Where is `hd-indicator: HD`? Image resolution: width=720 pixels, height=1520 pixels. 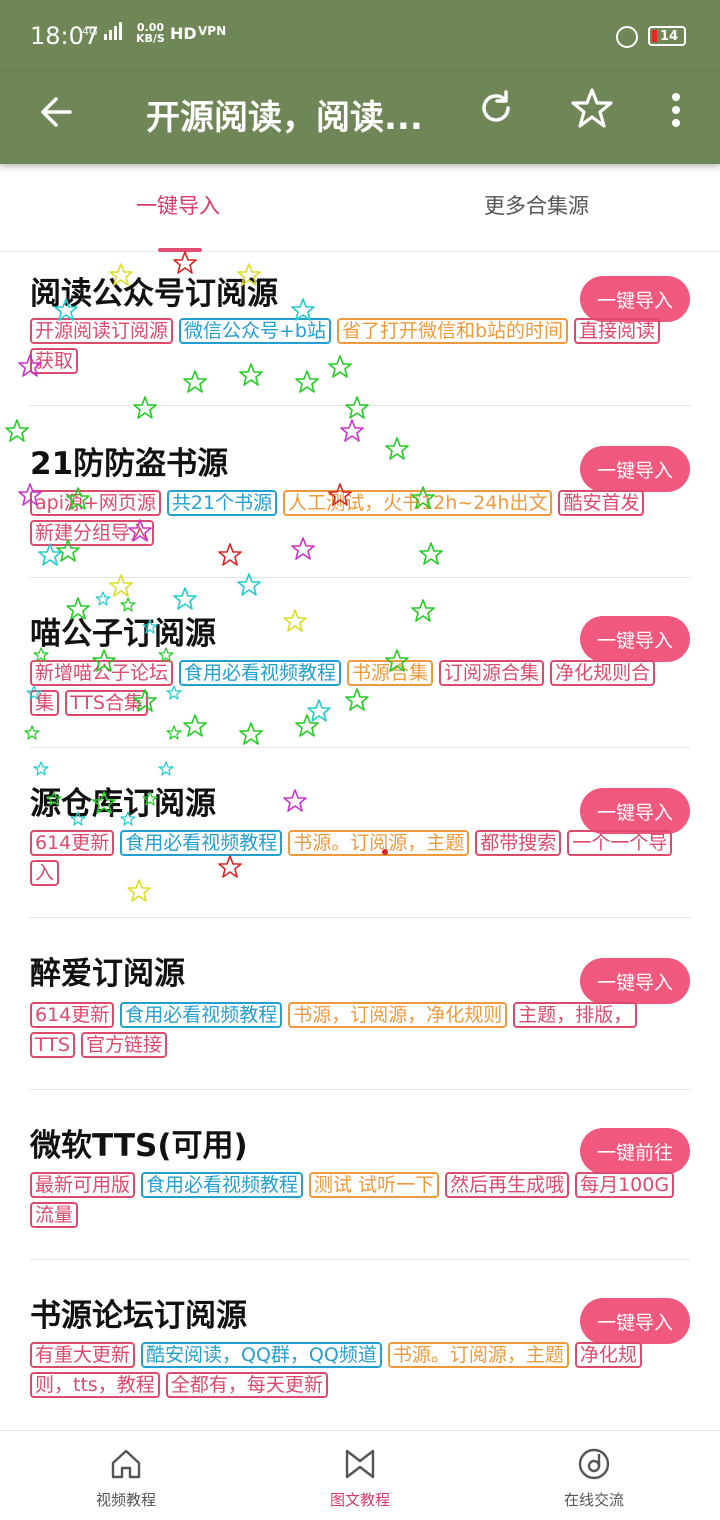
hd-indicator: HD is located at coordinates (183, 33).